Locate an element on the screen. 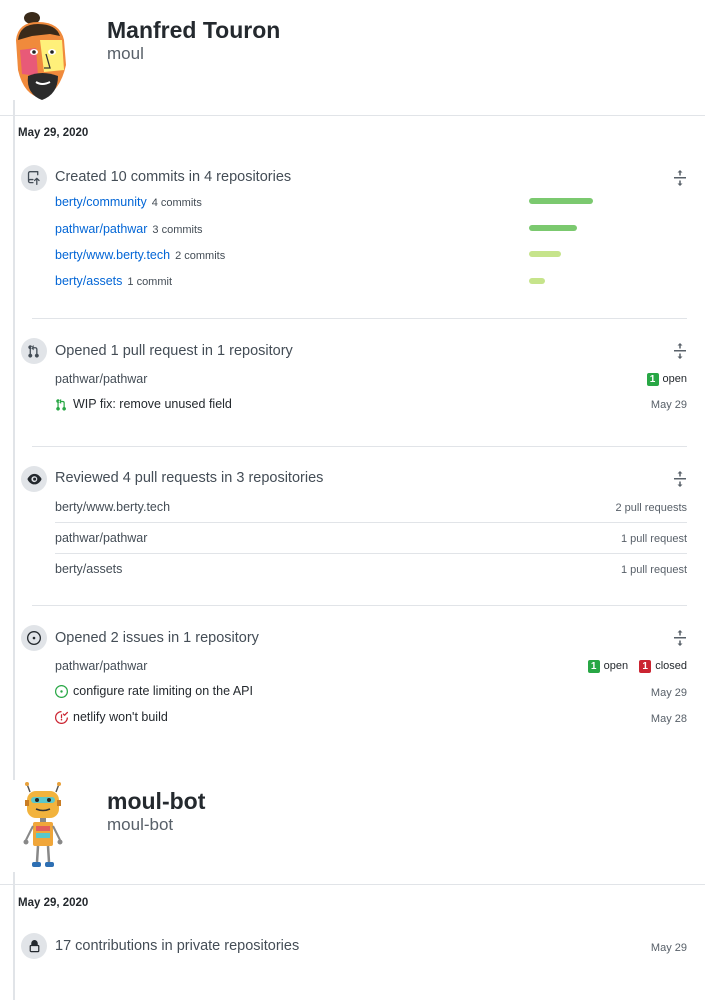 The height and width of the screenshot is (1000, 705). moul-avatar is located at coordinates (41, 56).